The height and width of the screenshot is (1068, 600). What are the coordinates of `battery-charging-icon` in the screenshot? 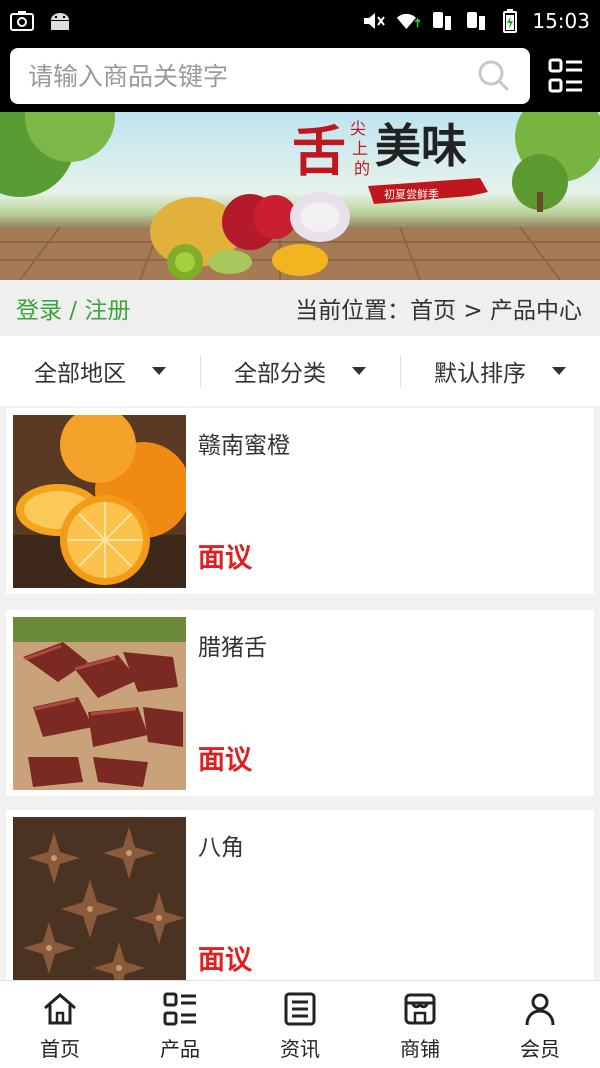 It's located at (510, 21).